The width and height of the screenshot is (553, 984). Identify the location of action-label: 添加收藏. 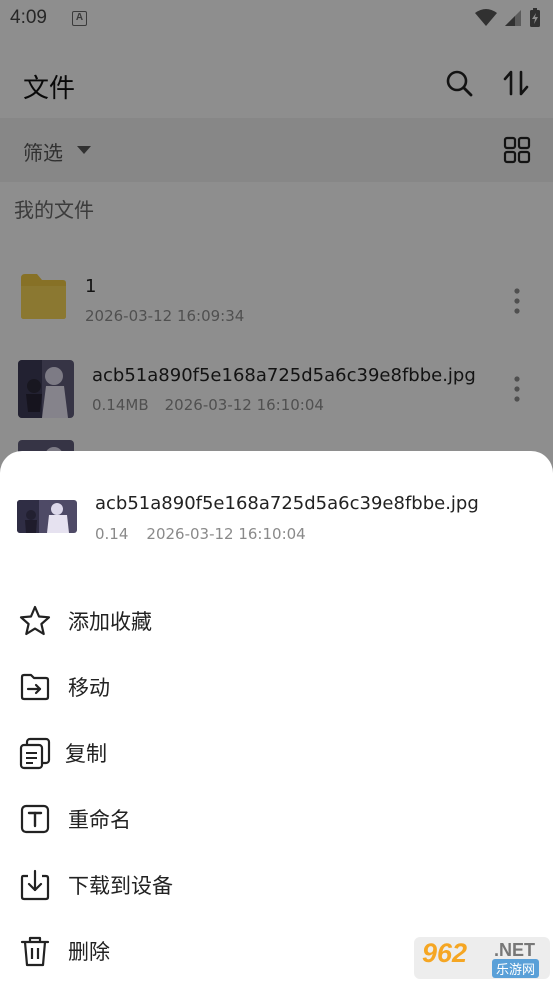
(110, 622).